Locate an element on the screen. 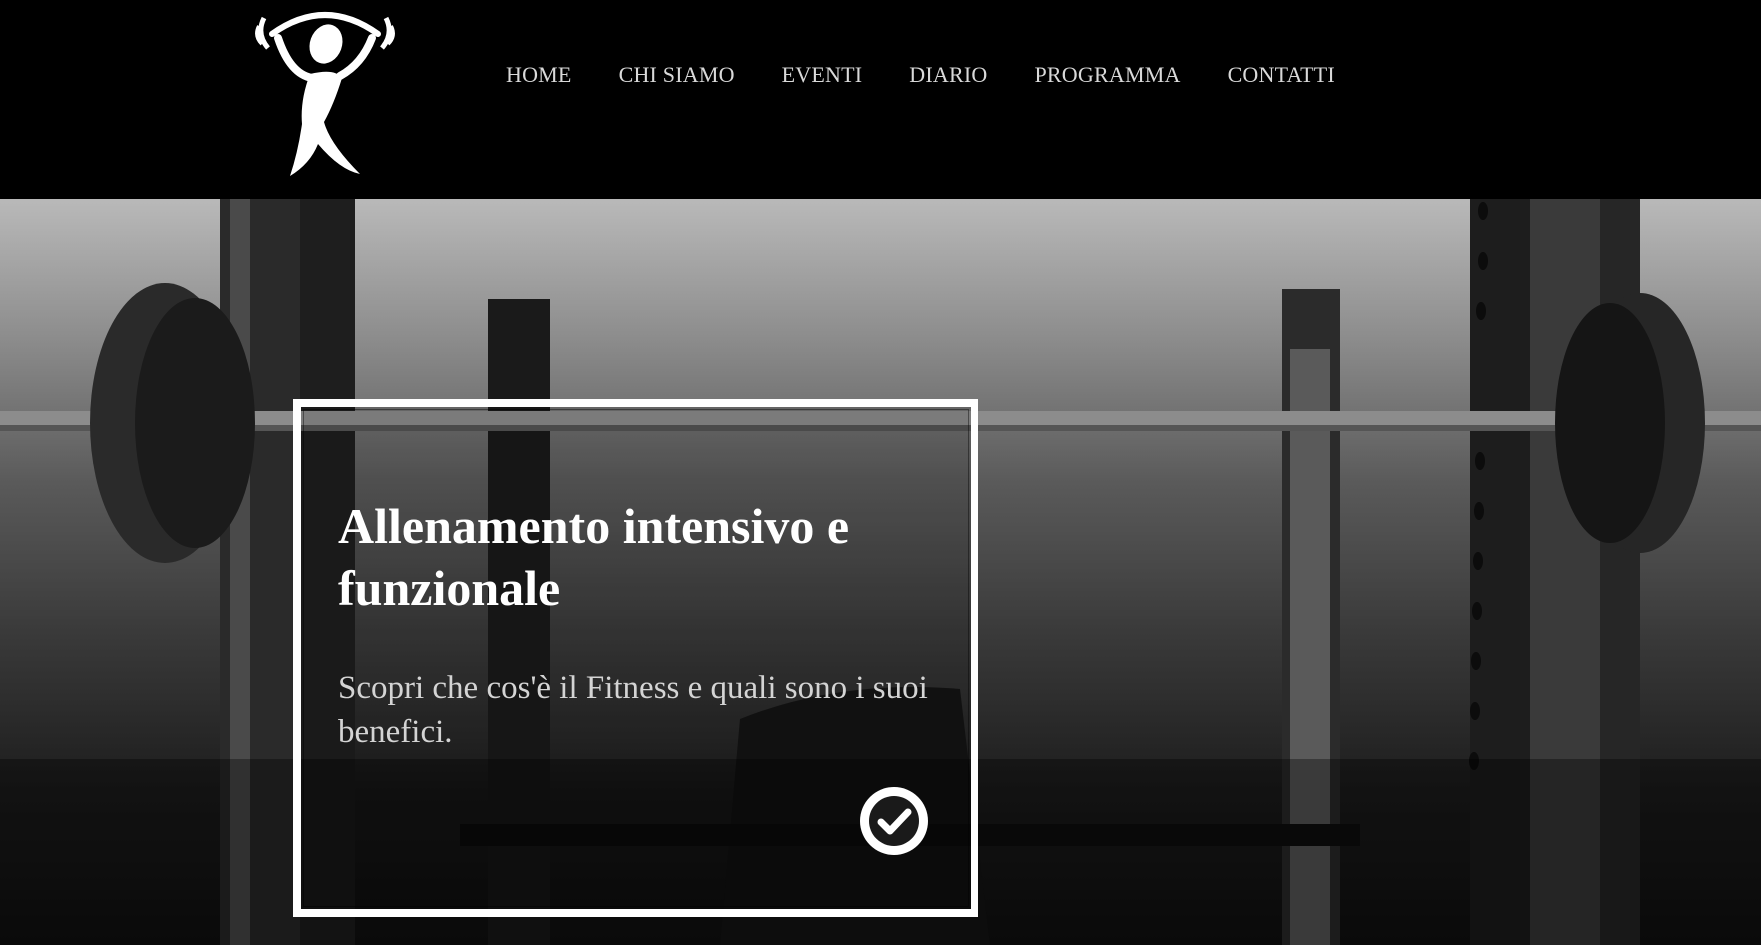  check-circle-icon is located at coordinates (894, 821).